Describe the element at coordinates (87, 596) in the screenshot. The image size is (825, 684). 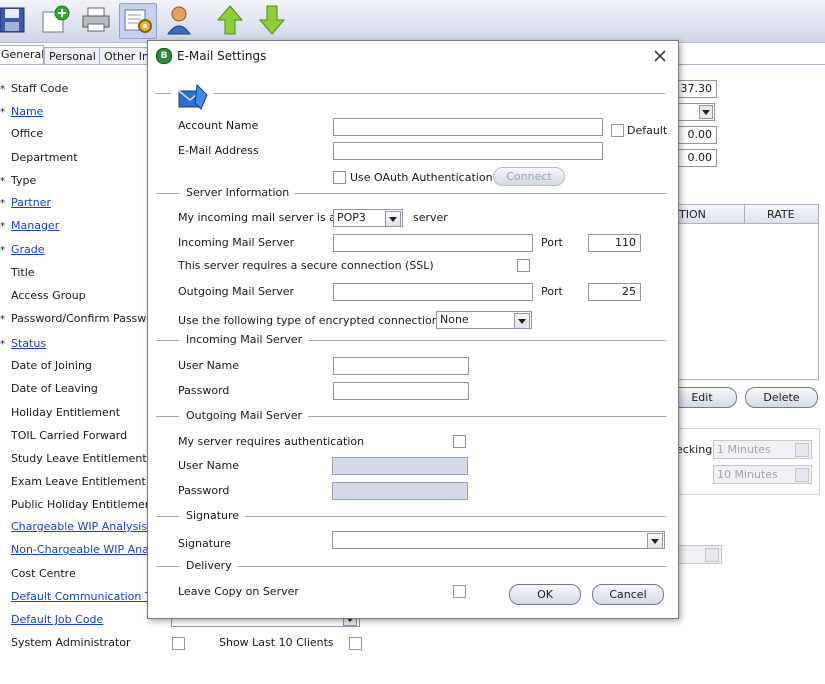
I see `link-default-communication: Default Communication Typ` at that location.